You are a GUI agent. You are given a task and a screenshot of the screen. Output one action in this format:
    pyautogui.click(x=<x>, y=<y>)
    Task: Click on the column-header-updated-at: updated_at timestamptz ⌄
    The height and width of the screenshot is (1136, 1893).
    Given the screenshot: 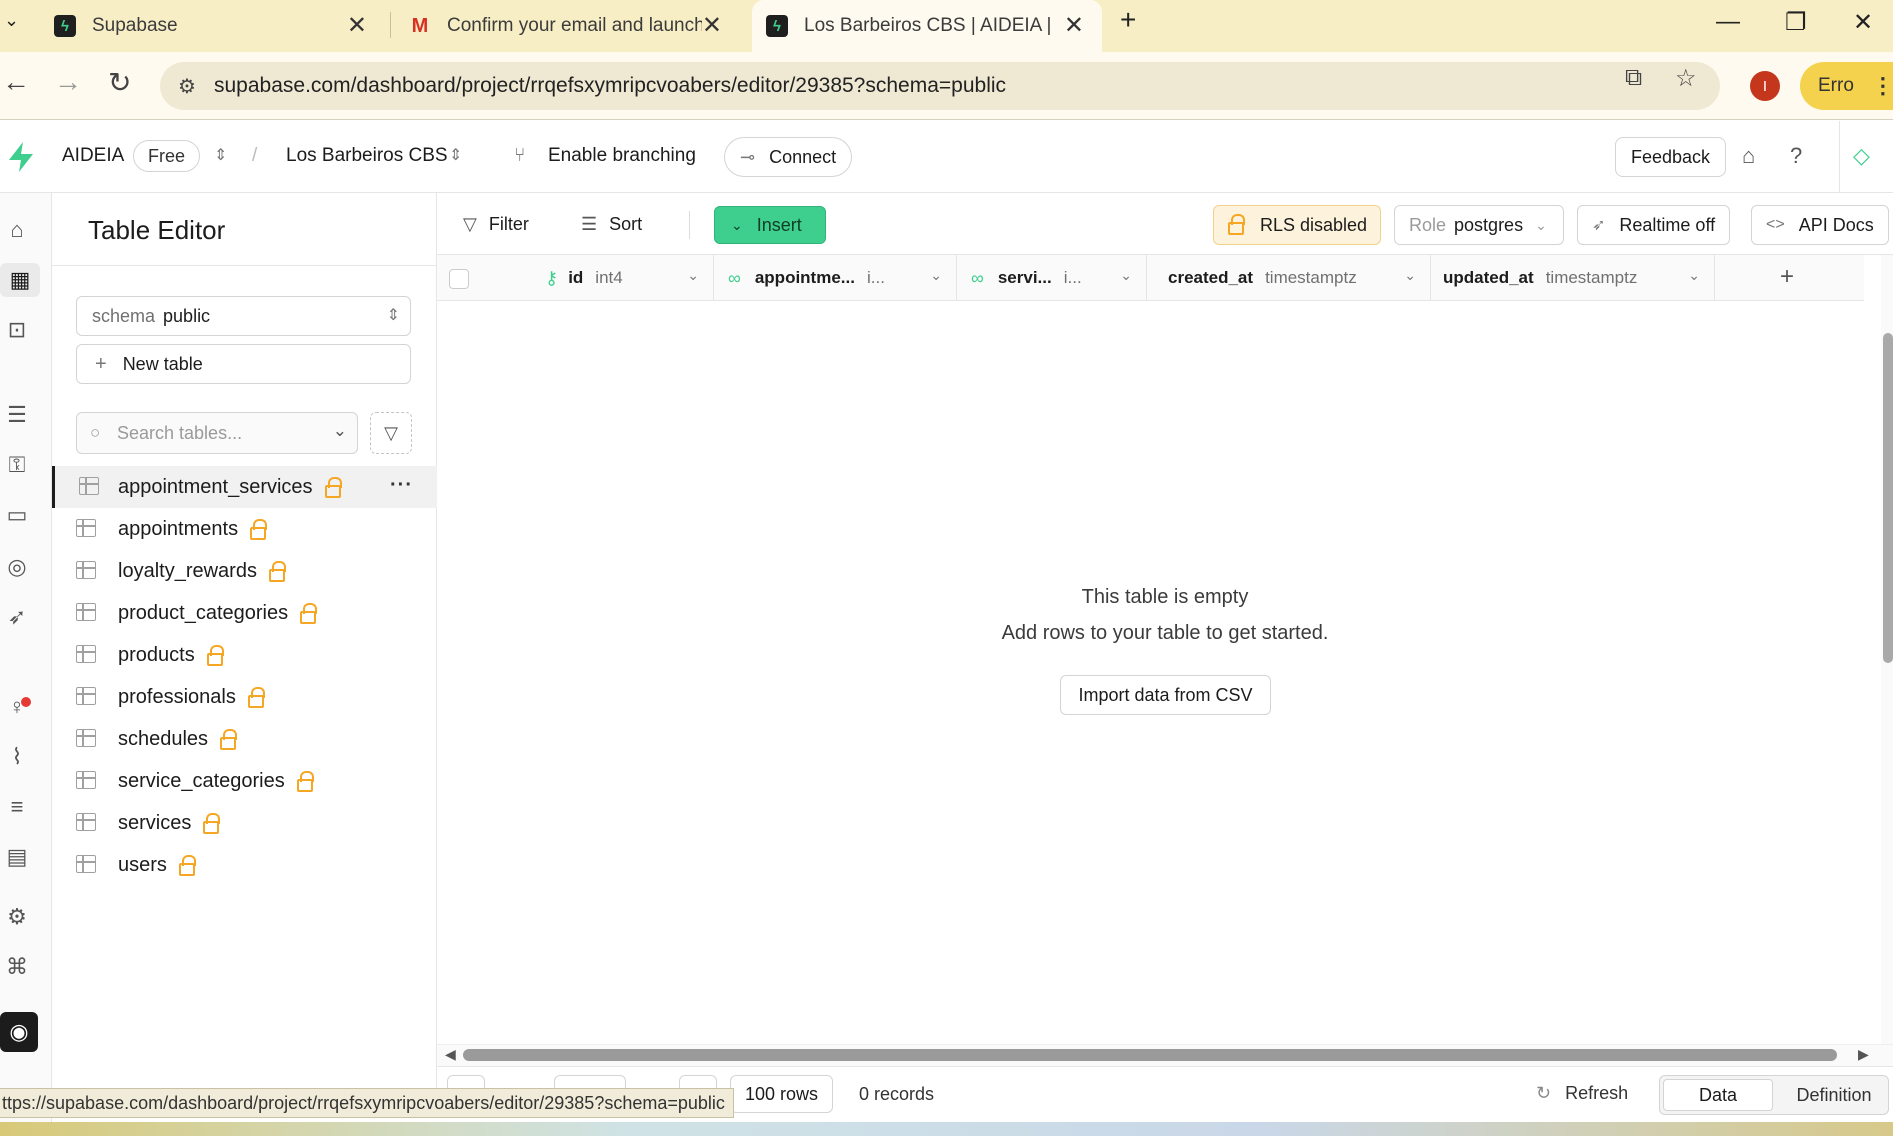 What is the action you would take?
    pyautogui.click(x=1573, y=278)
    